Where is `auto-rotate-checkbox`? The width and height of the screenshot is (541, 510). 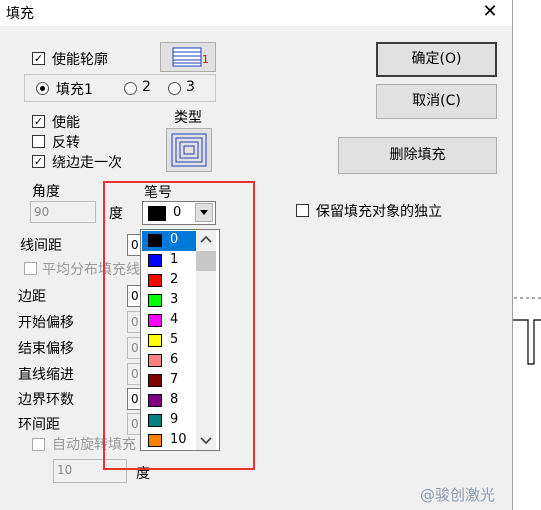 auto-rotate-checkbox is located at coordinates (38, 444).